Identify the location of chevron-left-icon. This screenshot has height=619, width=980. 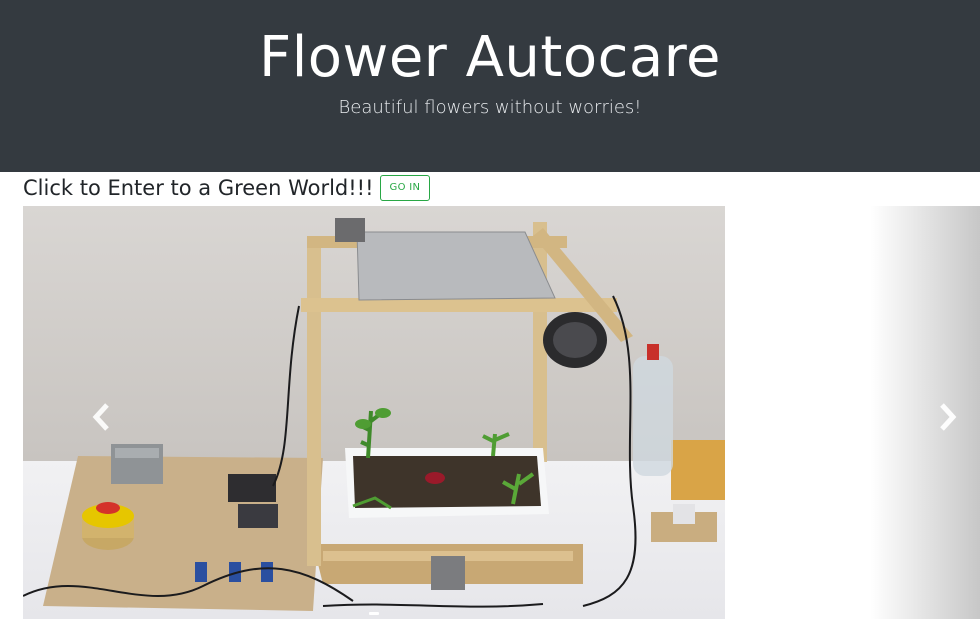
(100, 417).